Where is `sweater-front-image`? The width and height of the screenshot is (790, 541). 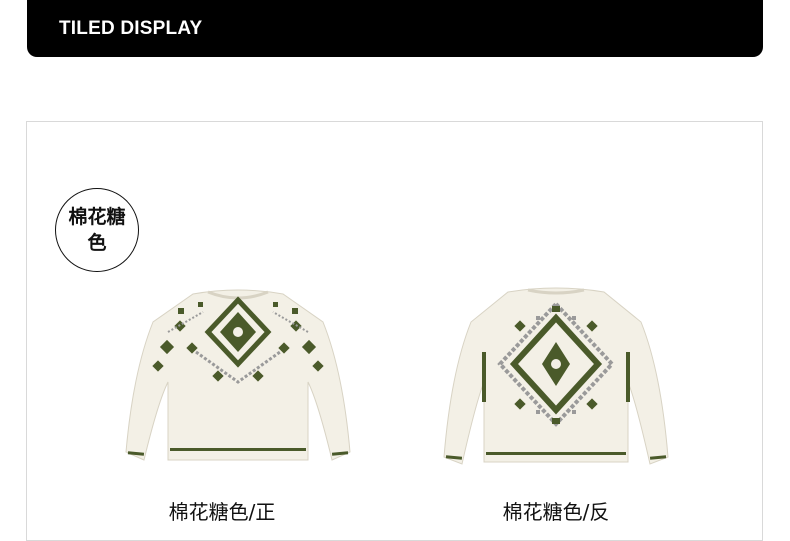 sweater-front-image is located at coordinates (238, 375).